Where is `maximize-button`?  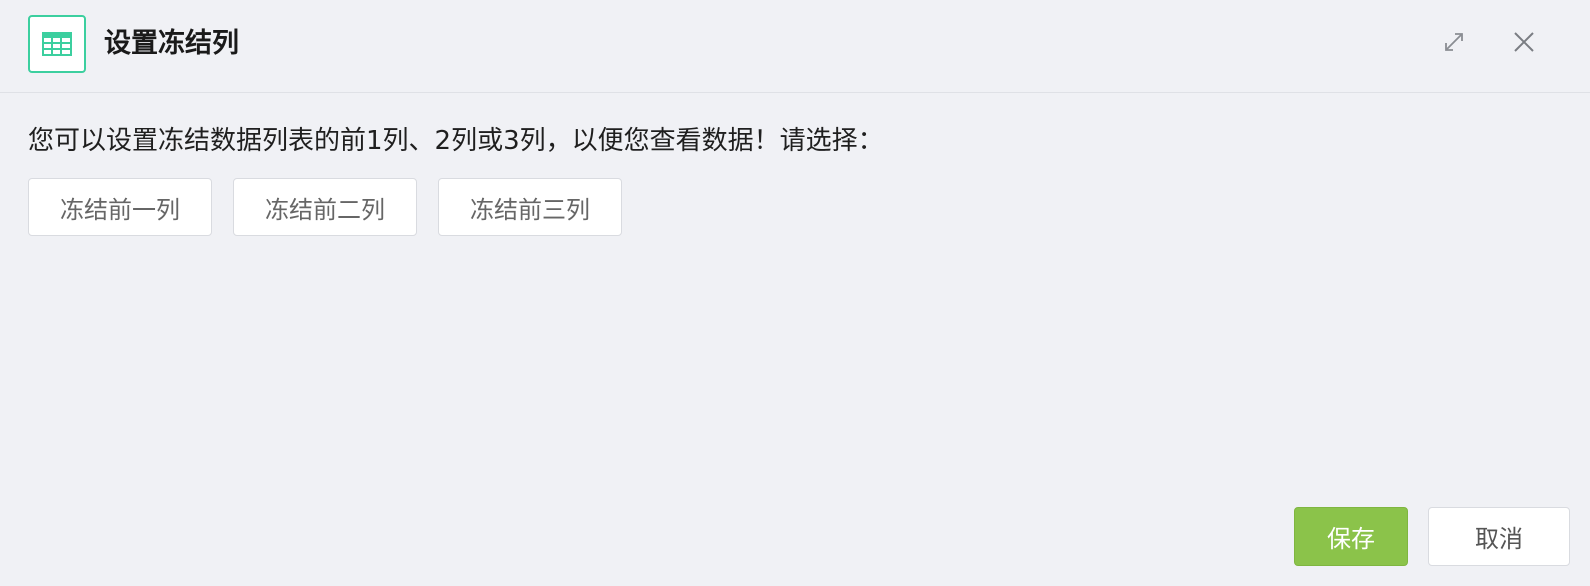 maximize-button is located at coordinates (1454, 44).